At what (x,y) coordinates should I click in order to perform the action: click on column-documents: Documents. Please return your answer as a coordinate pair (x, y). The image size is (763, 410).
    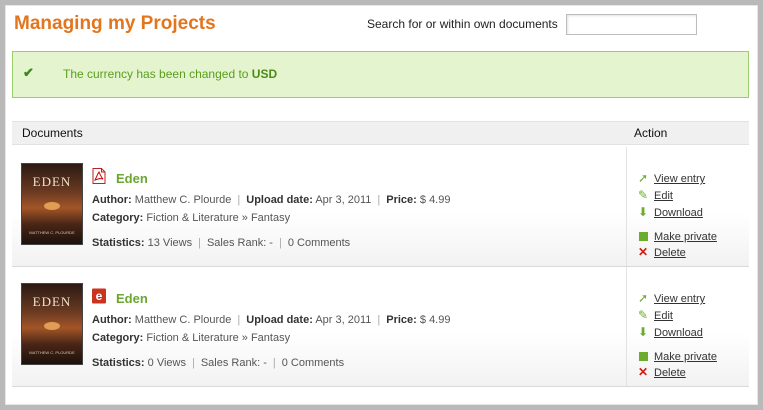
    Looking at the image, I should click on (52, 133).